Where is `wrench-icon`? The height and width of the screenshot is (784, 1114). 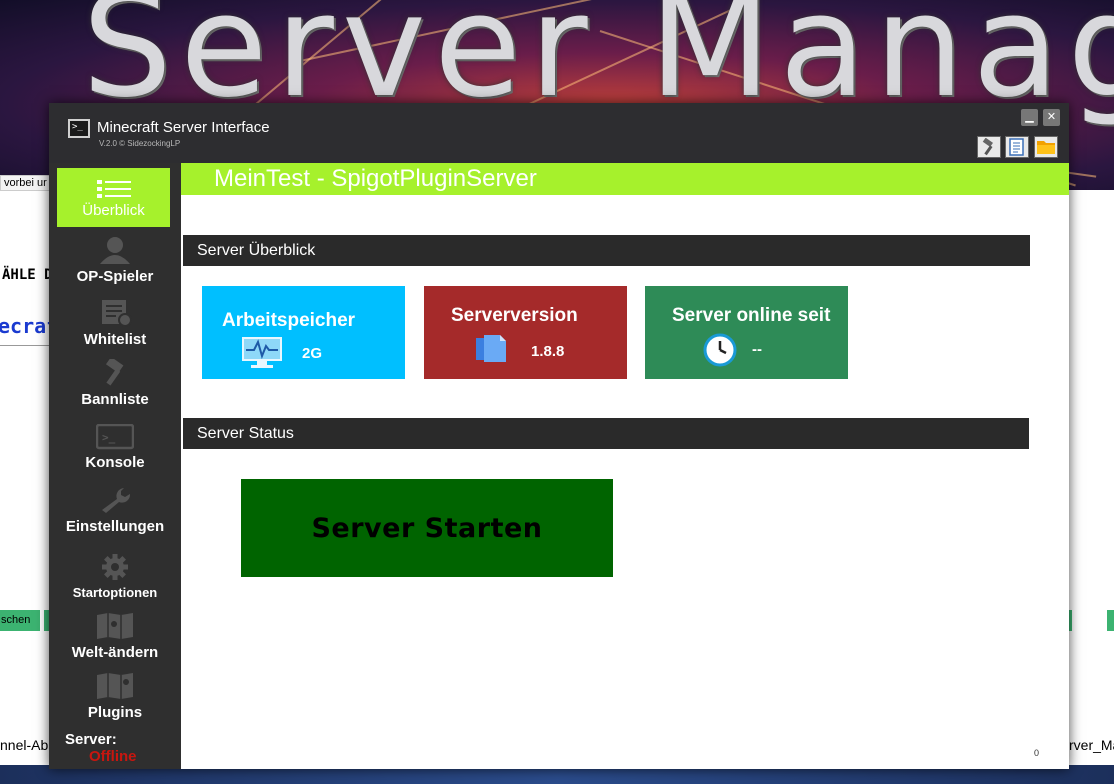
wrench-icon is located at coordinates (116, 500).